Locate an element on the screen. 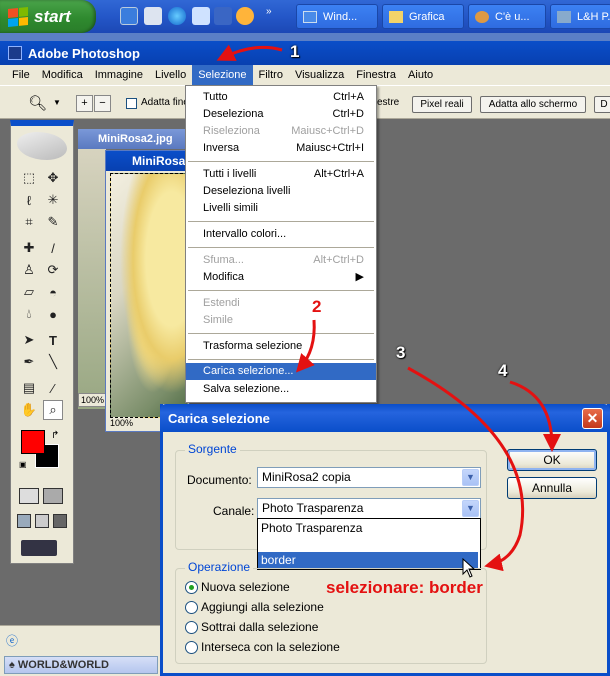 Image resolution: width=610 pixels, height=676 pixels. instruction-note: selezionare: border is located at coordinates (404, 587).